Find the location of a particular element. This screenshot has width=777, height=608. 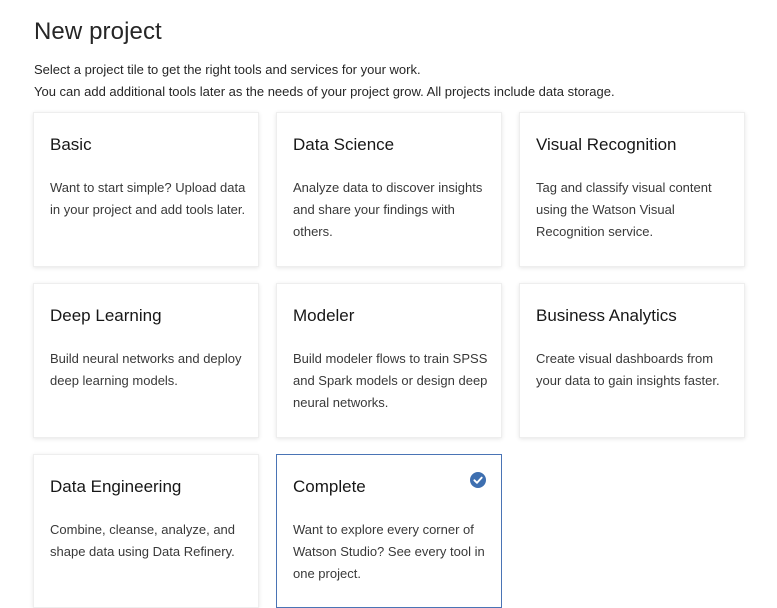

checkmark-circle-icon is located at coordinates (478, 480).